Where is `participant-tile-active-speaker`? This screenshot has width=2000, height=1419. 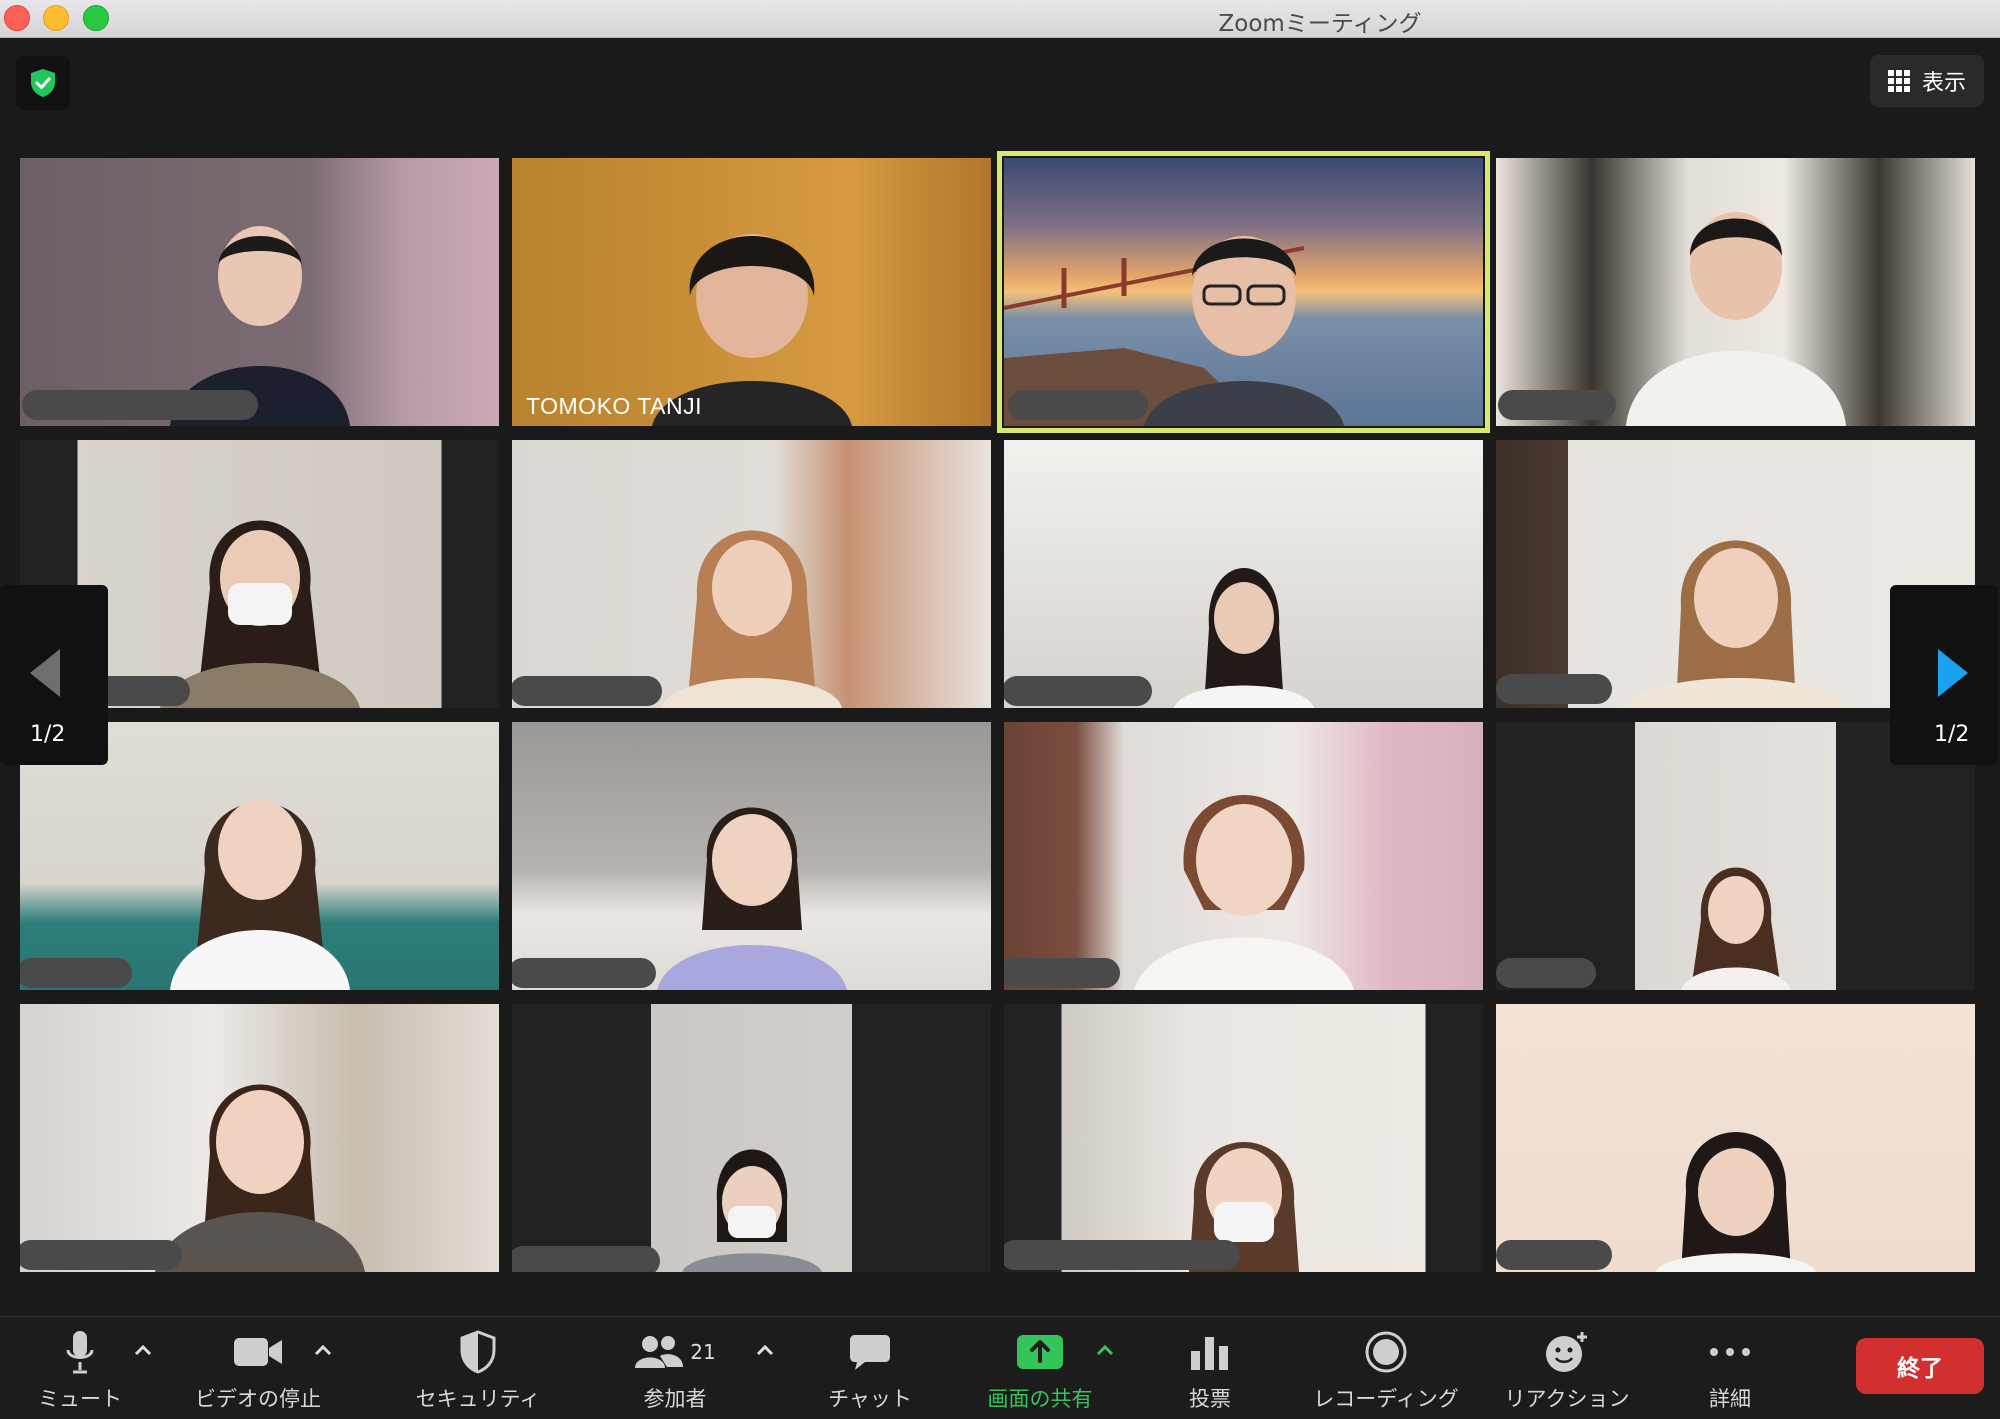
participant-tile-active-speaker is located at coordinates (1243, 292).